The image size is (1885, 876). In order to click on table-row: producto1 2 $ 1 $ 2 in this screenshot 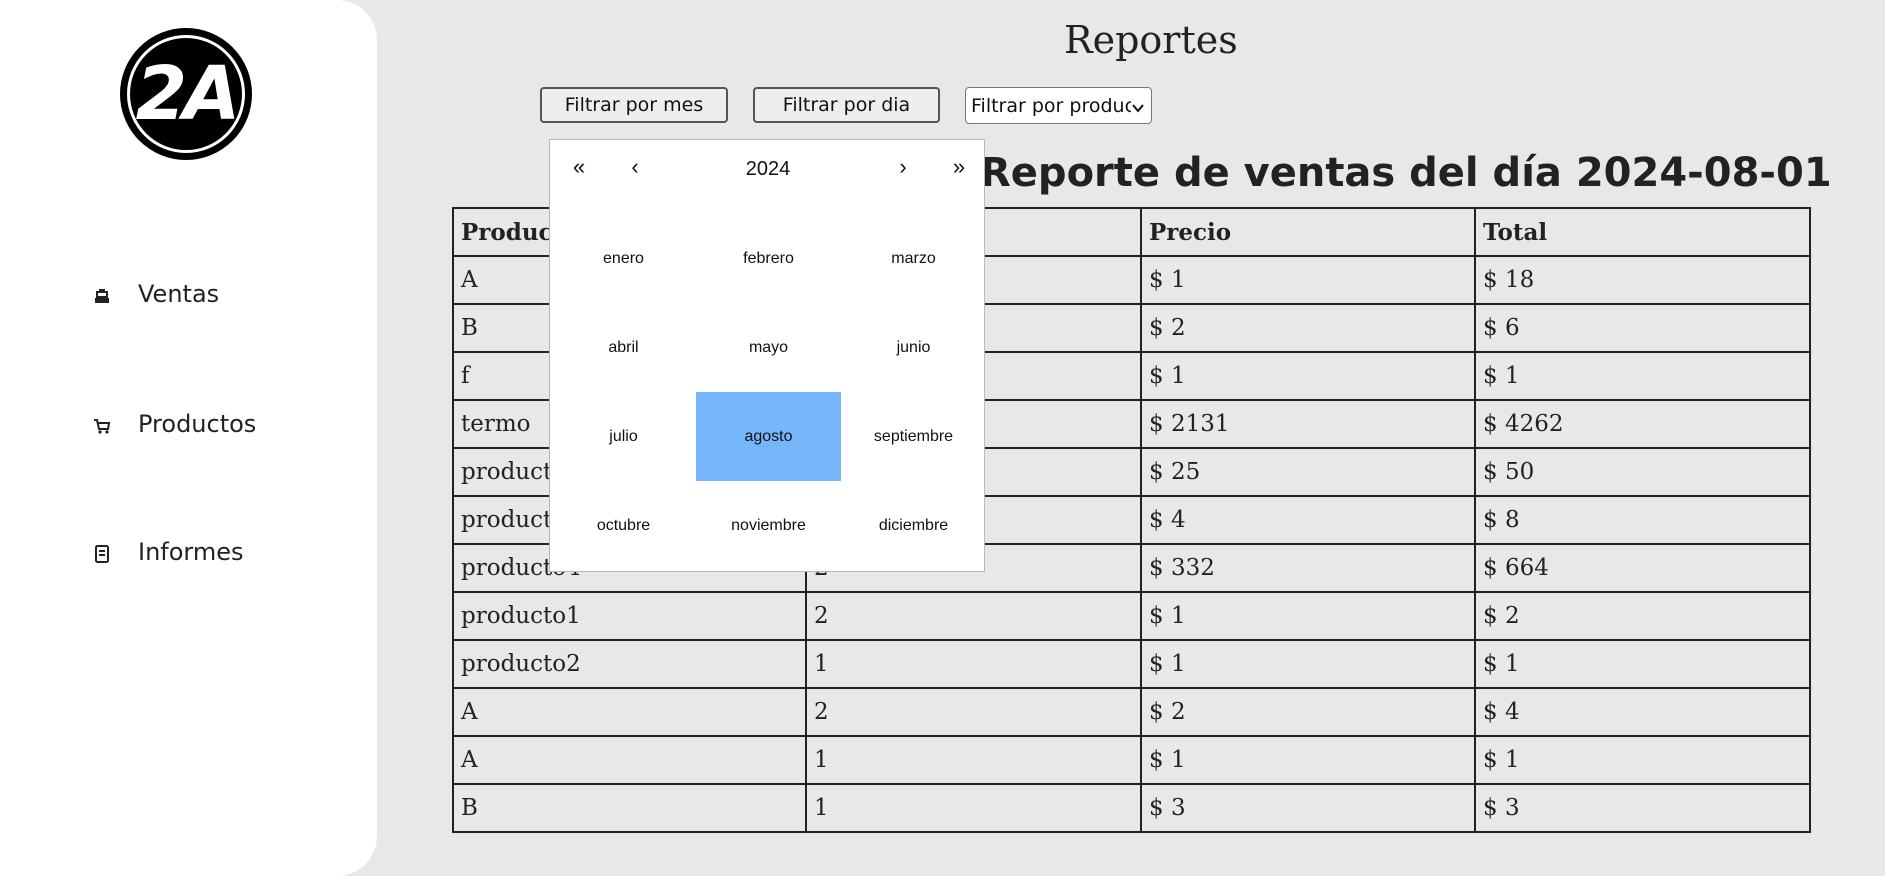, I will do `click(1131, 616)`.